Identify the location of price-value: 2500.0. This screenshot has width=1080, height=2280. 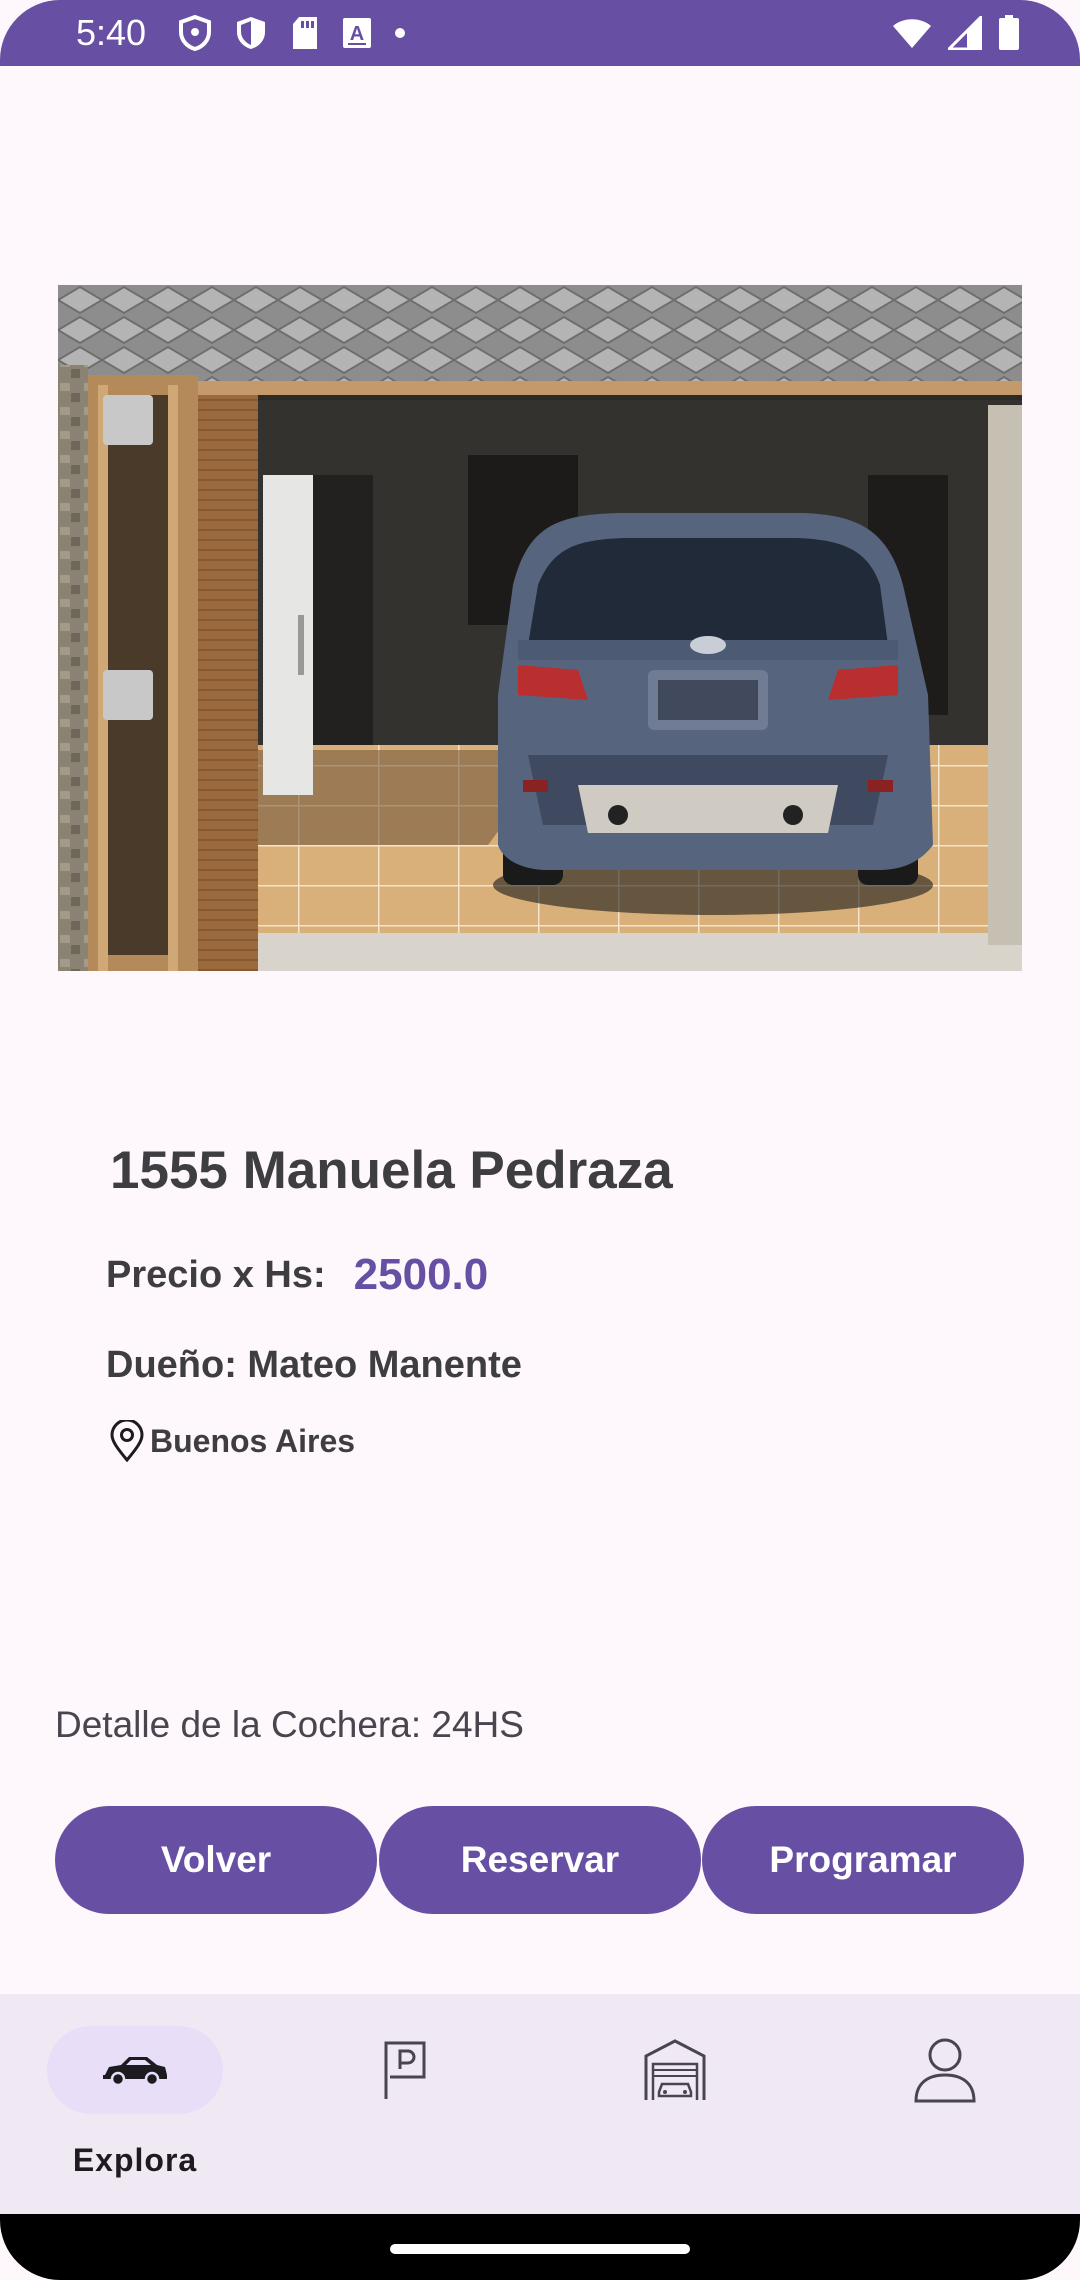
(421, 1274).